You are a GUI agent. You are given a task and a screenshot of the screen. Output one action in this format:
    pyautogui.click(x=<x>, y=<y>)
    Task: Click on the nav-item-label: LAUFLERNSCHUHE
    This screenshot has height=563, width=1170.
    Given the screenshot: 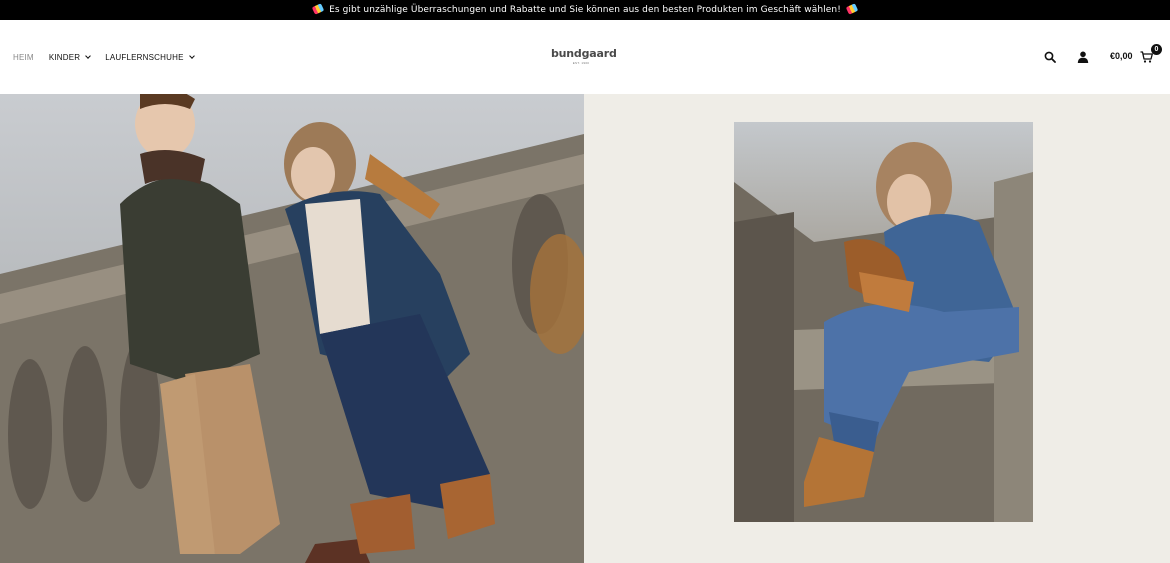 What is the action you would take?
    pyautogui.click(x=144, y=57)
    